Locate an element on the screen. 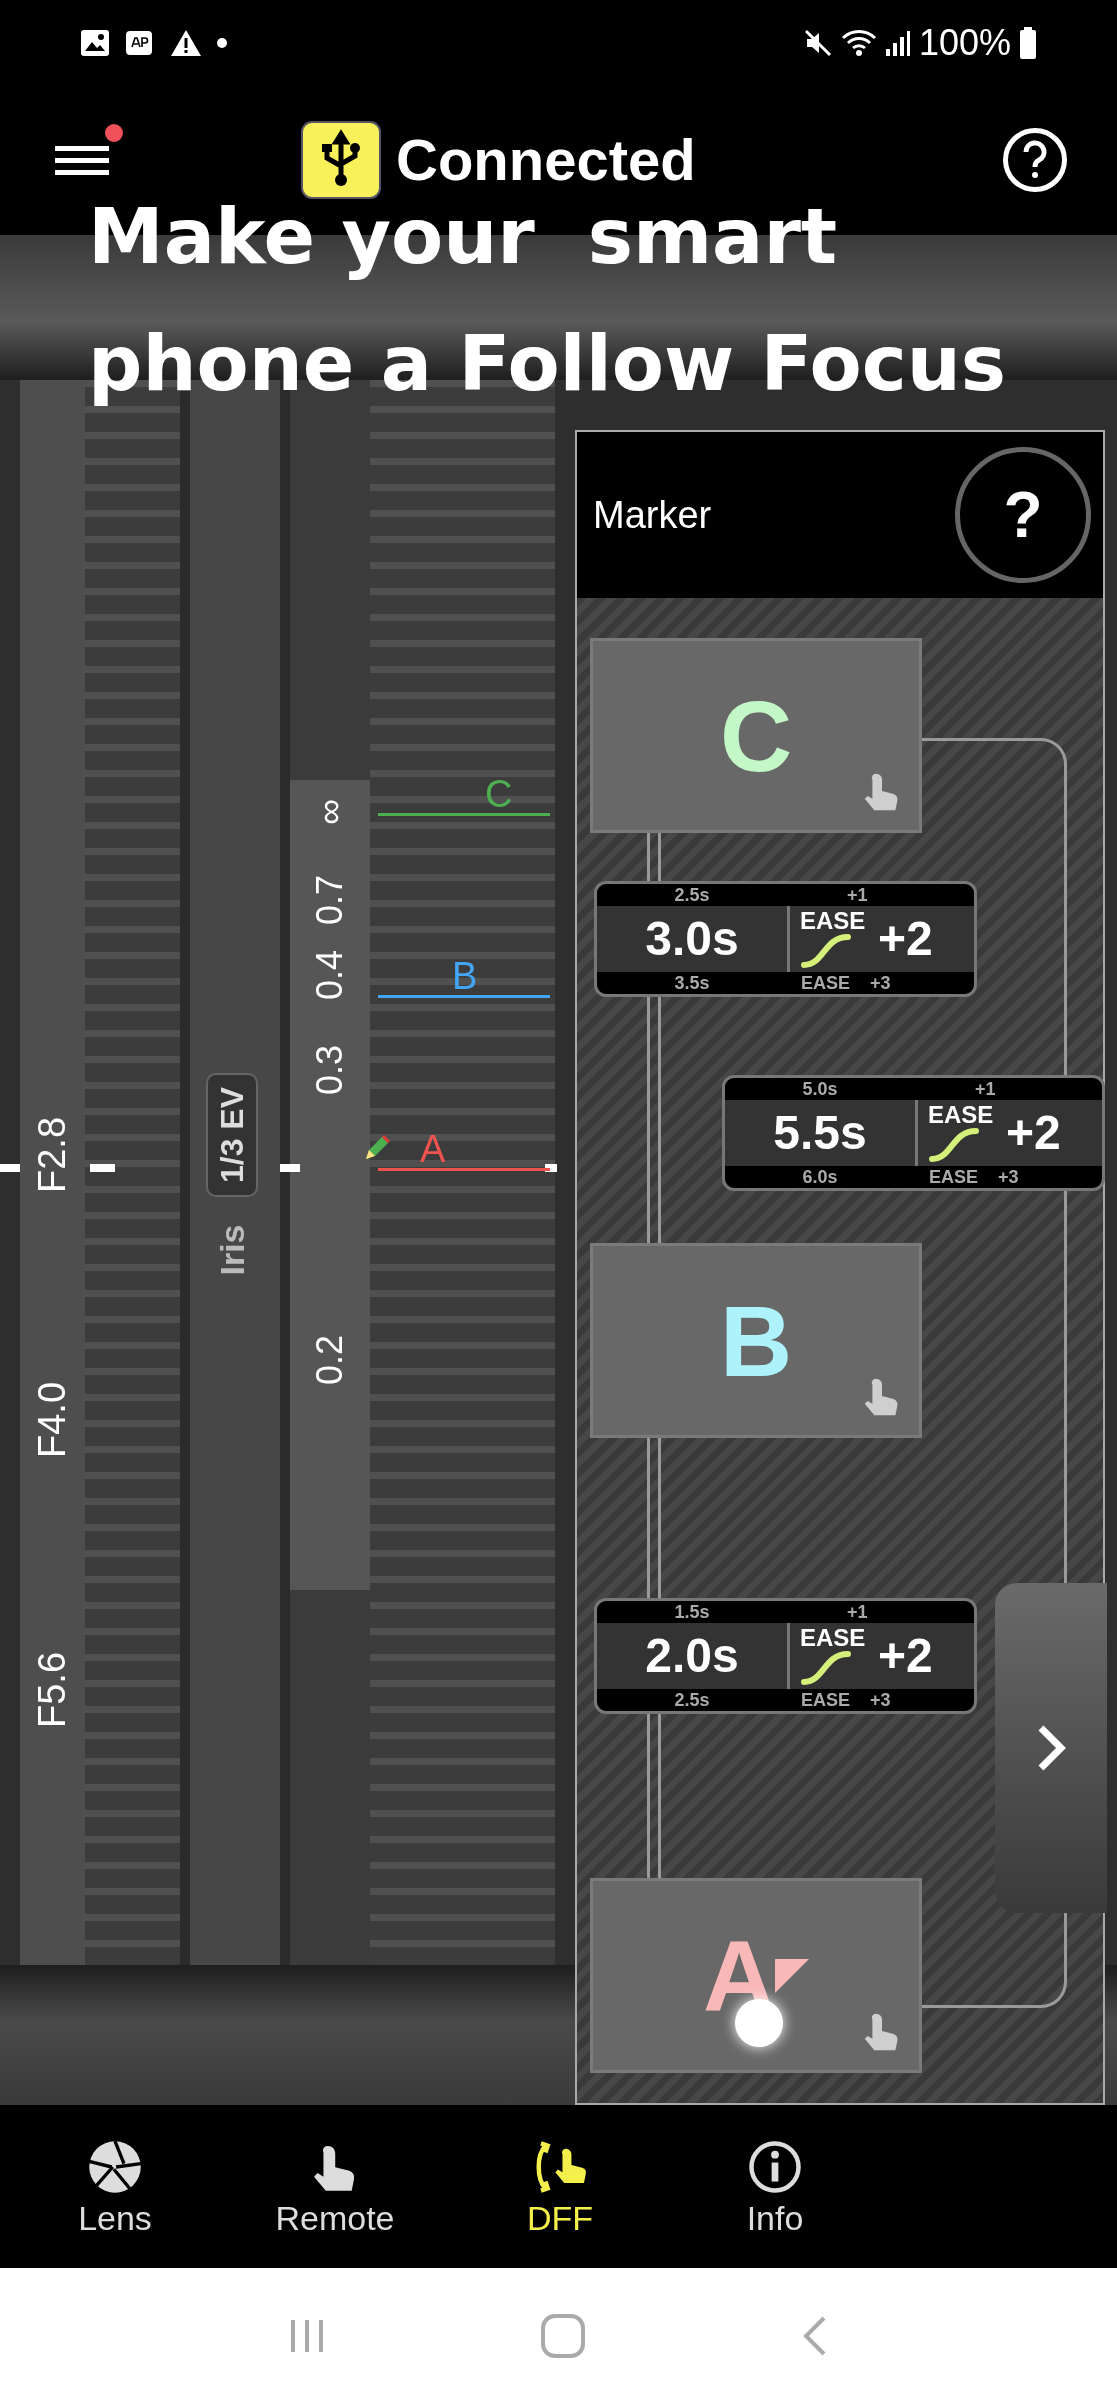  warning-icon is located at coordinates (186, 42).